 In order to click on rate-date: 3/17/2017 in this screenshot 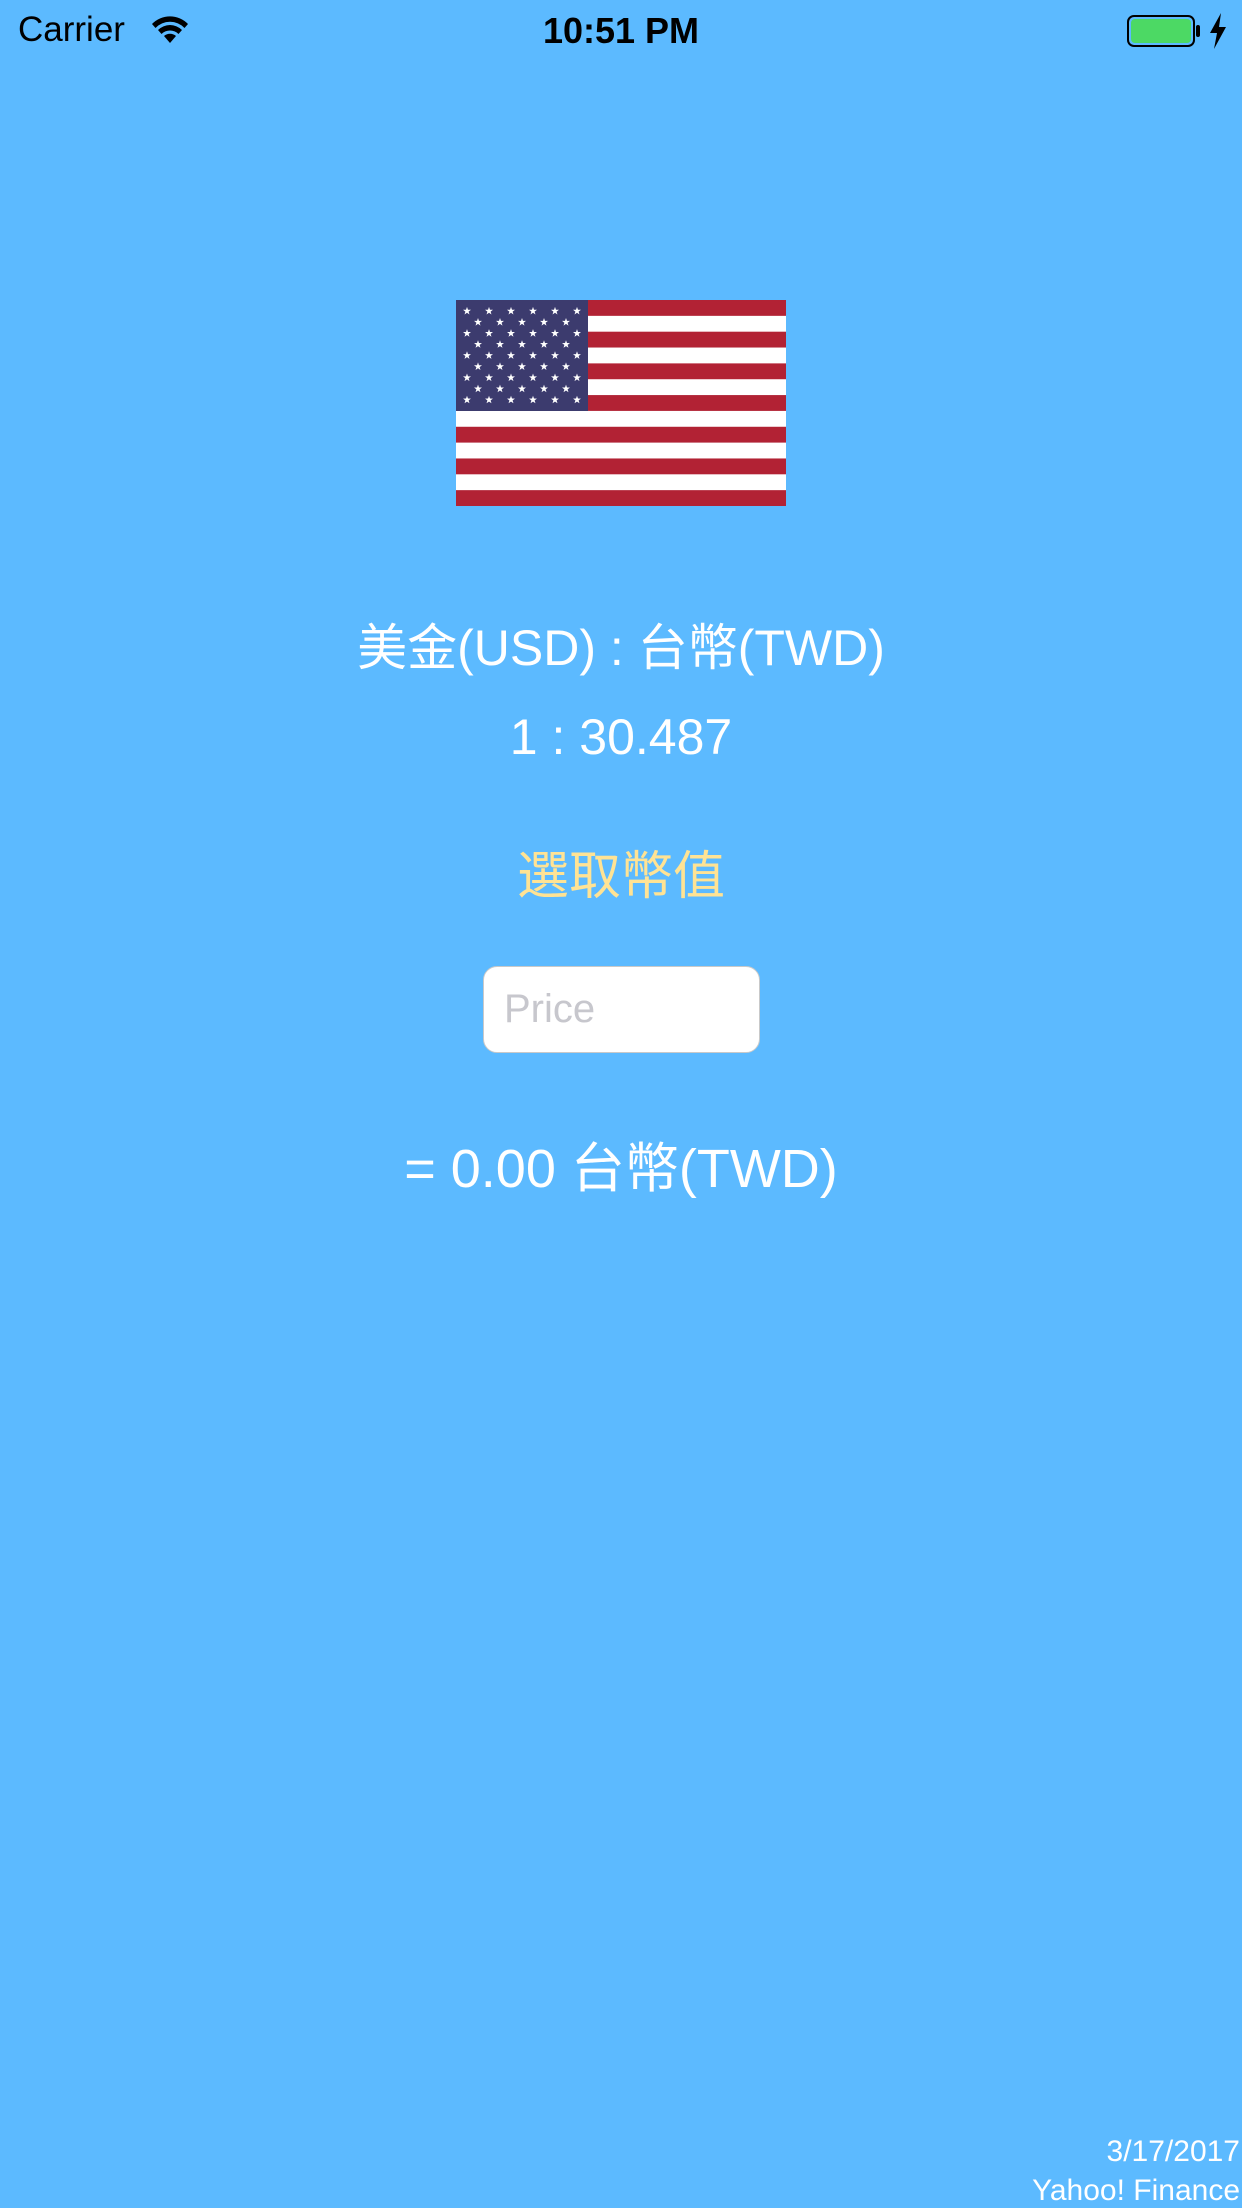, I will do `click(1173, 2151)`.